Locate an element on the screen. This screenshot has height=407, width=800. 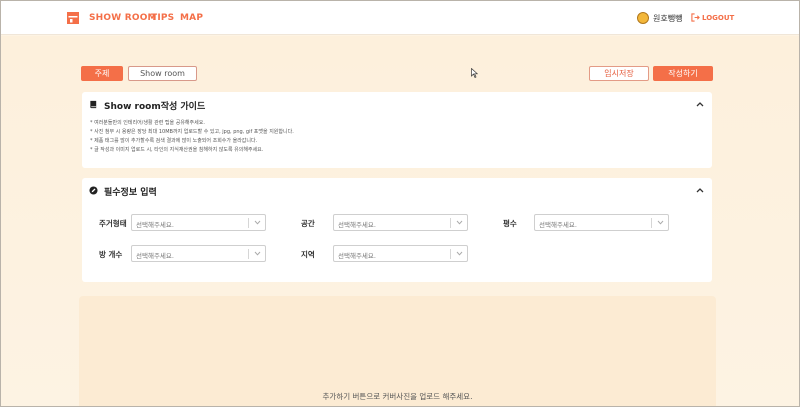
logout-icon is located at coordinates (695, 17).